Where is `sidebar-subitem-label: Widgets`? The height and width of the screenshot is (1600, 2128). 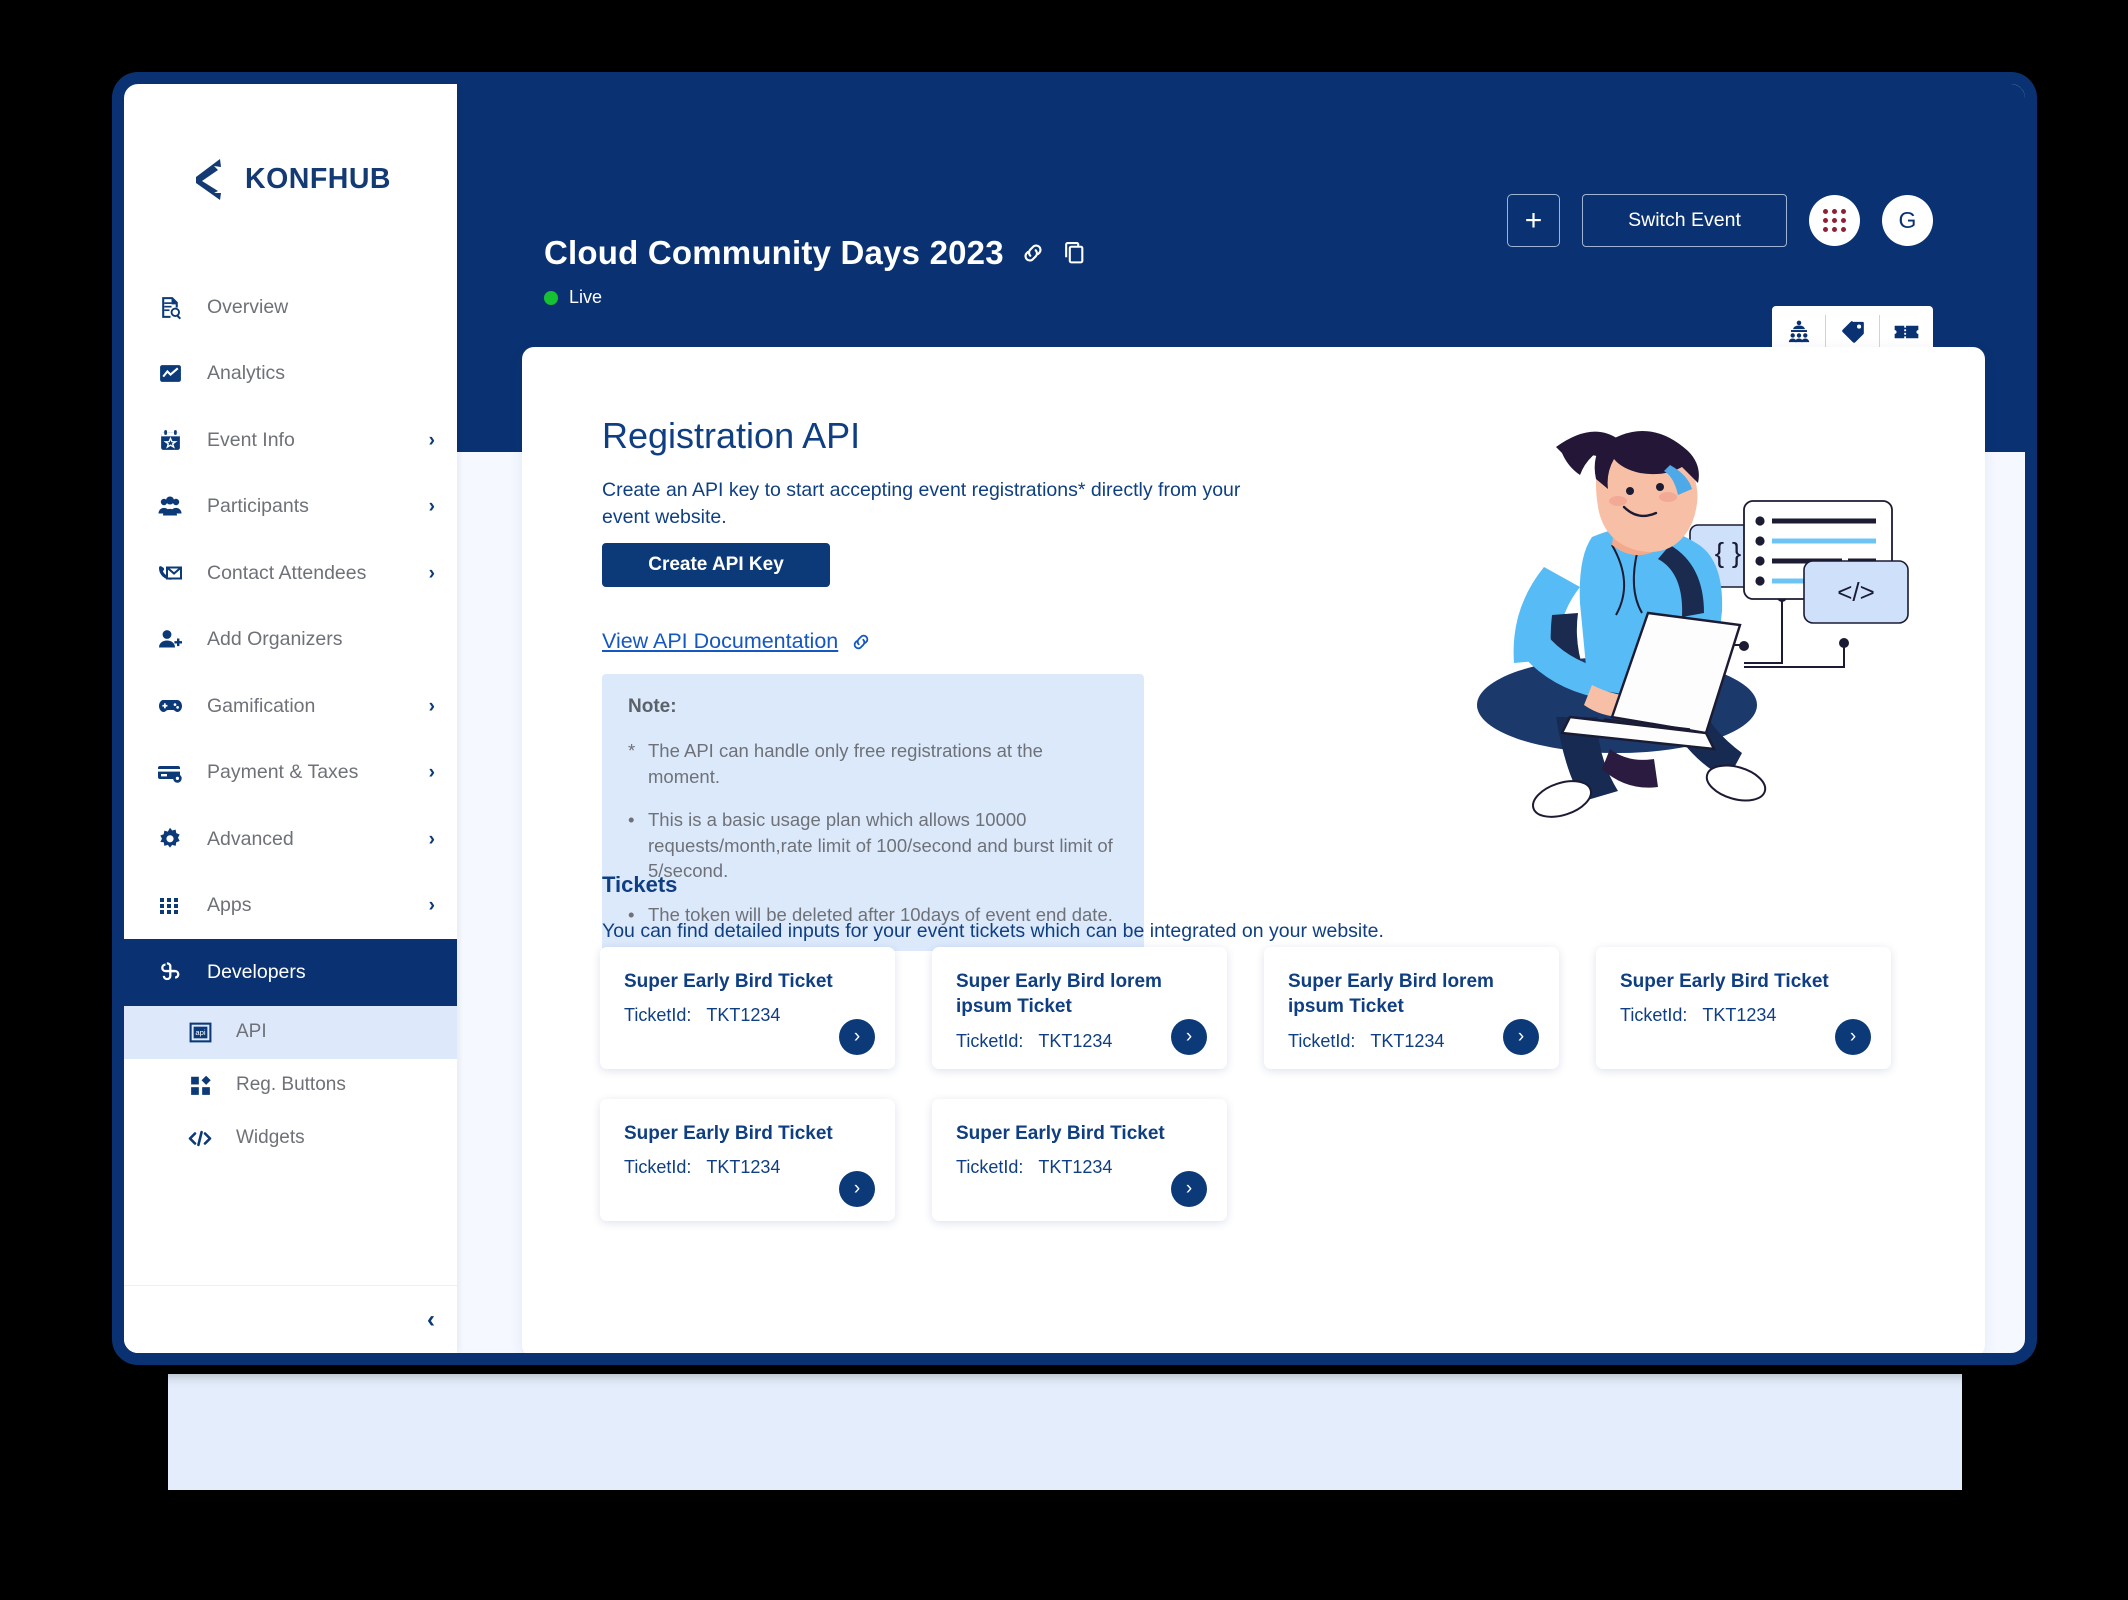 sidebar-subitem-label: Widgets is located at coordinates (270, 1137).